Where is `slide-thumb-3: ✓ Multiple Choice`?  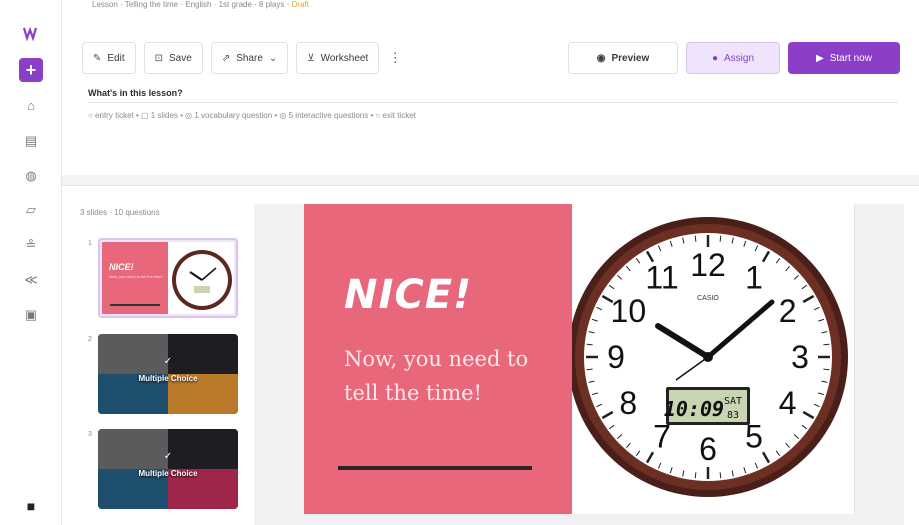
slide-thumb-3: ✓ Multiple Choice is located at coordinates (168, 469).